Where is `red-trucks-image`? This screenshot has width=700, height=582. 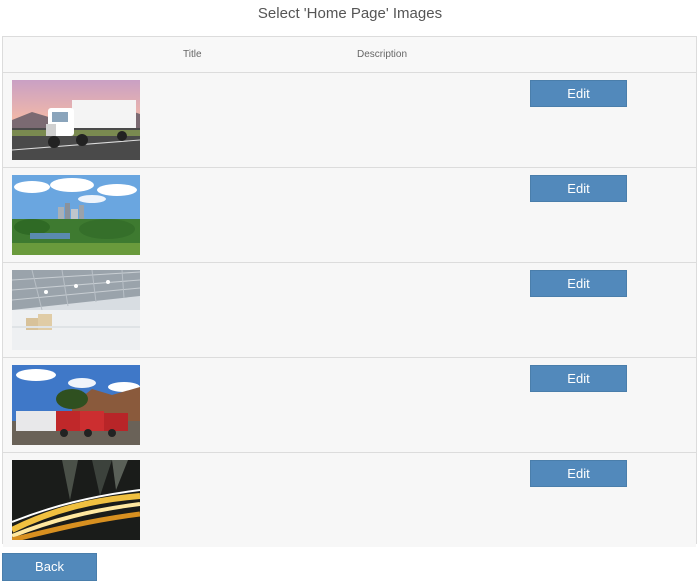
red-trucks-image is located at coordinates (76, 405).